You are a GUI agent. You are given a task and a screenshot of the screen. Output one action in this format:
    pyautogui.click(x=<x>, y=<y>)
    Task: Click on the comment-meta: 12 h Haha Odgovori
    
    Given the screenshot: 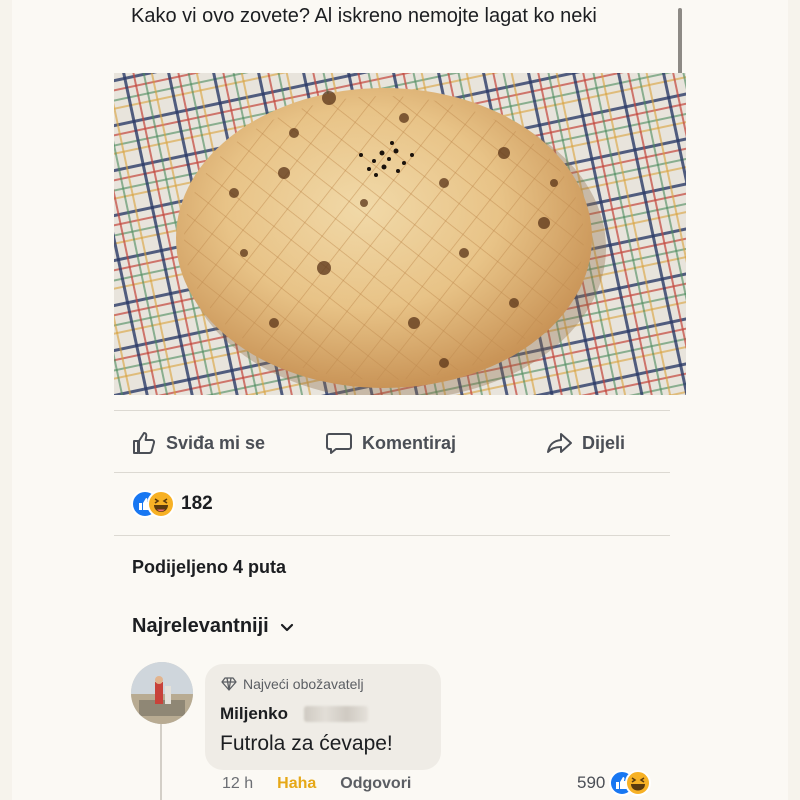 What is the action you would take?
    pyautogui.click(x=316, y=784)
    